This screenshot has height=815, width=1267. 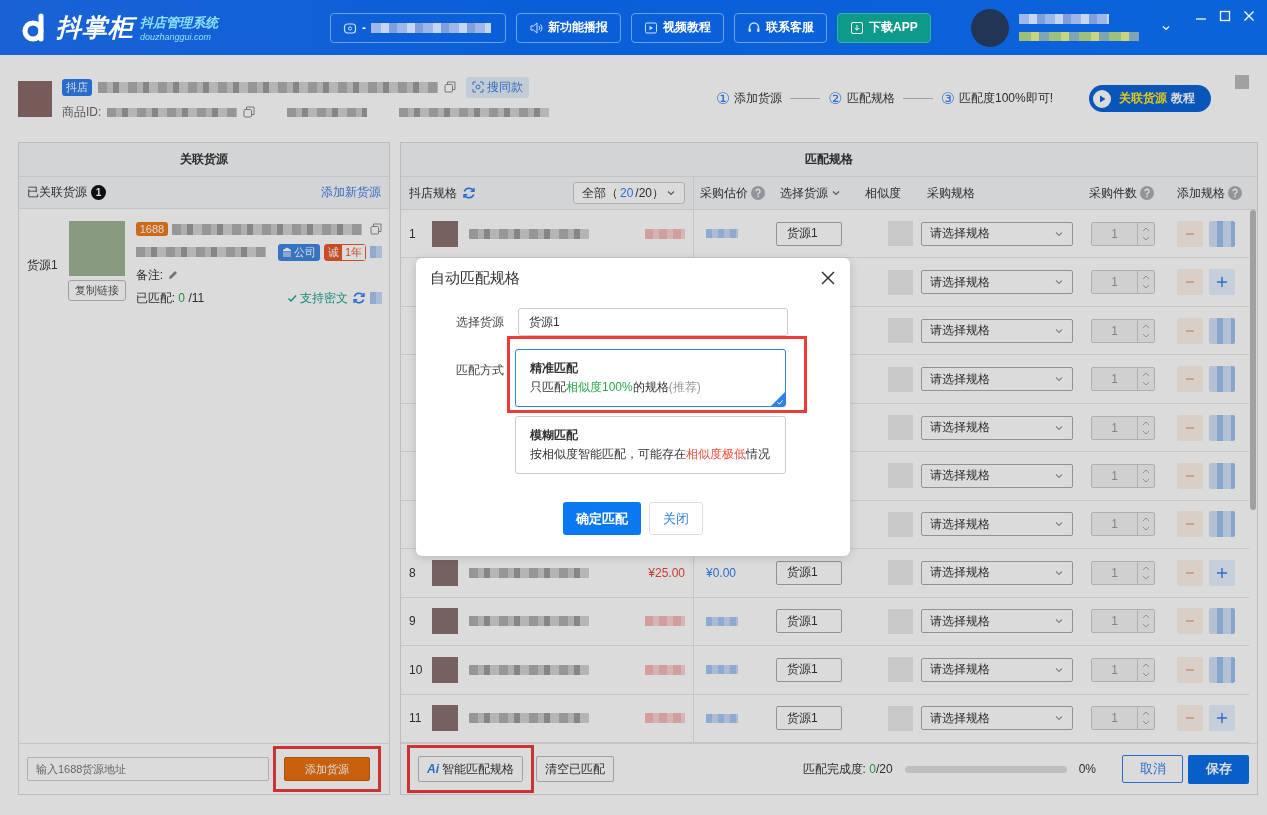 What do you see at coordinates (628, 193) in the screenshot?
I see `filter-dropdown: 全部（ 20 /20）` at bounding box center [628, 193].